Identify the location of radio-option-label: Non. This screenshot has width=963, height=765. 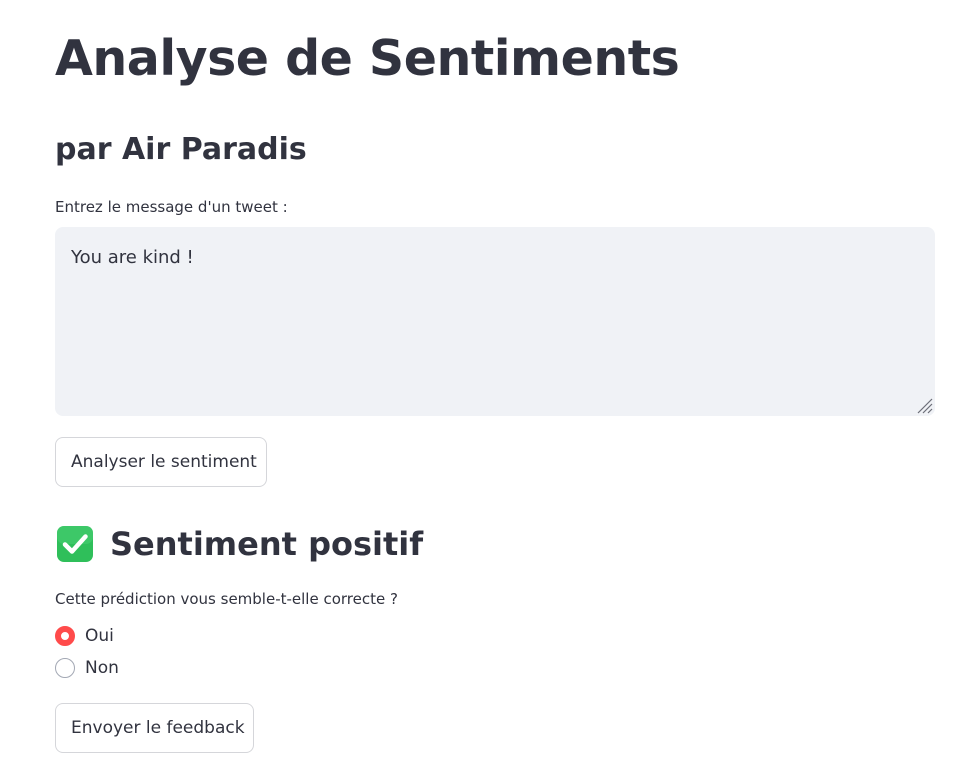
(102, 668).